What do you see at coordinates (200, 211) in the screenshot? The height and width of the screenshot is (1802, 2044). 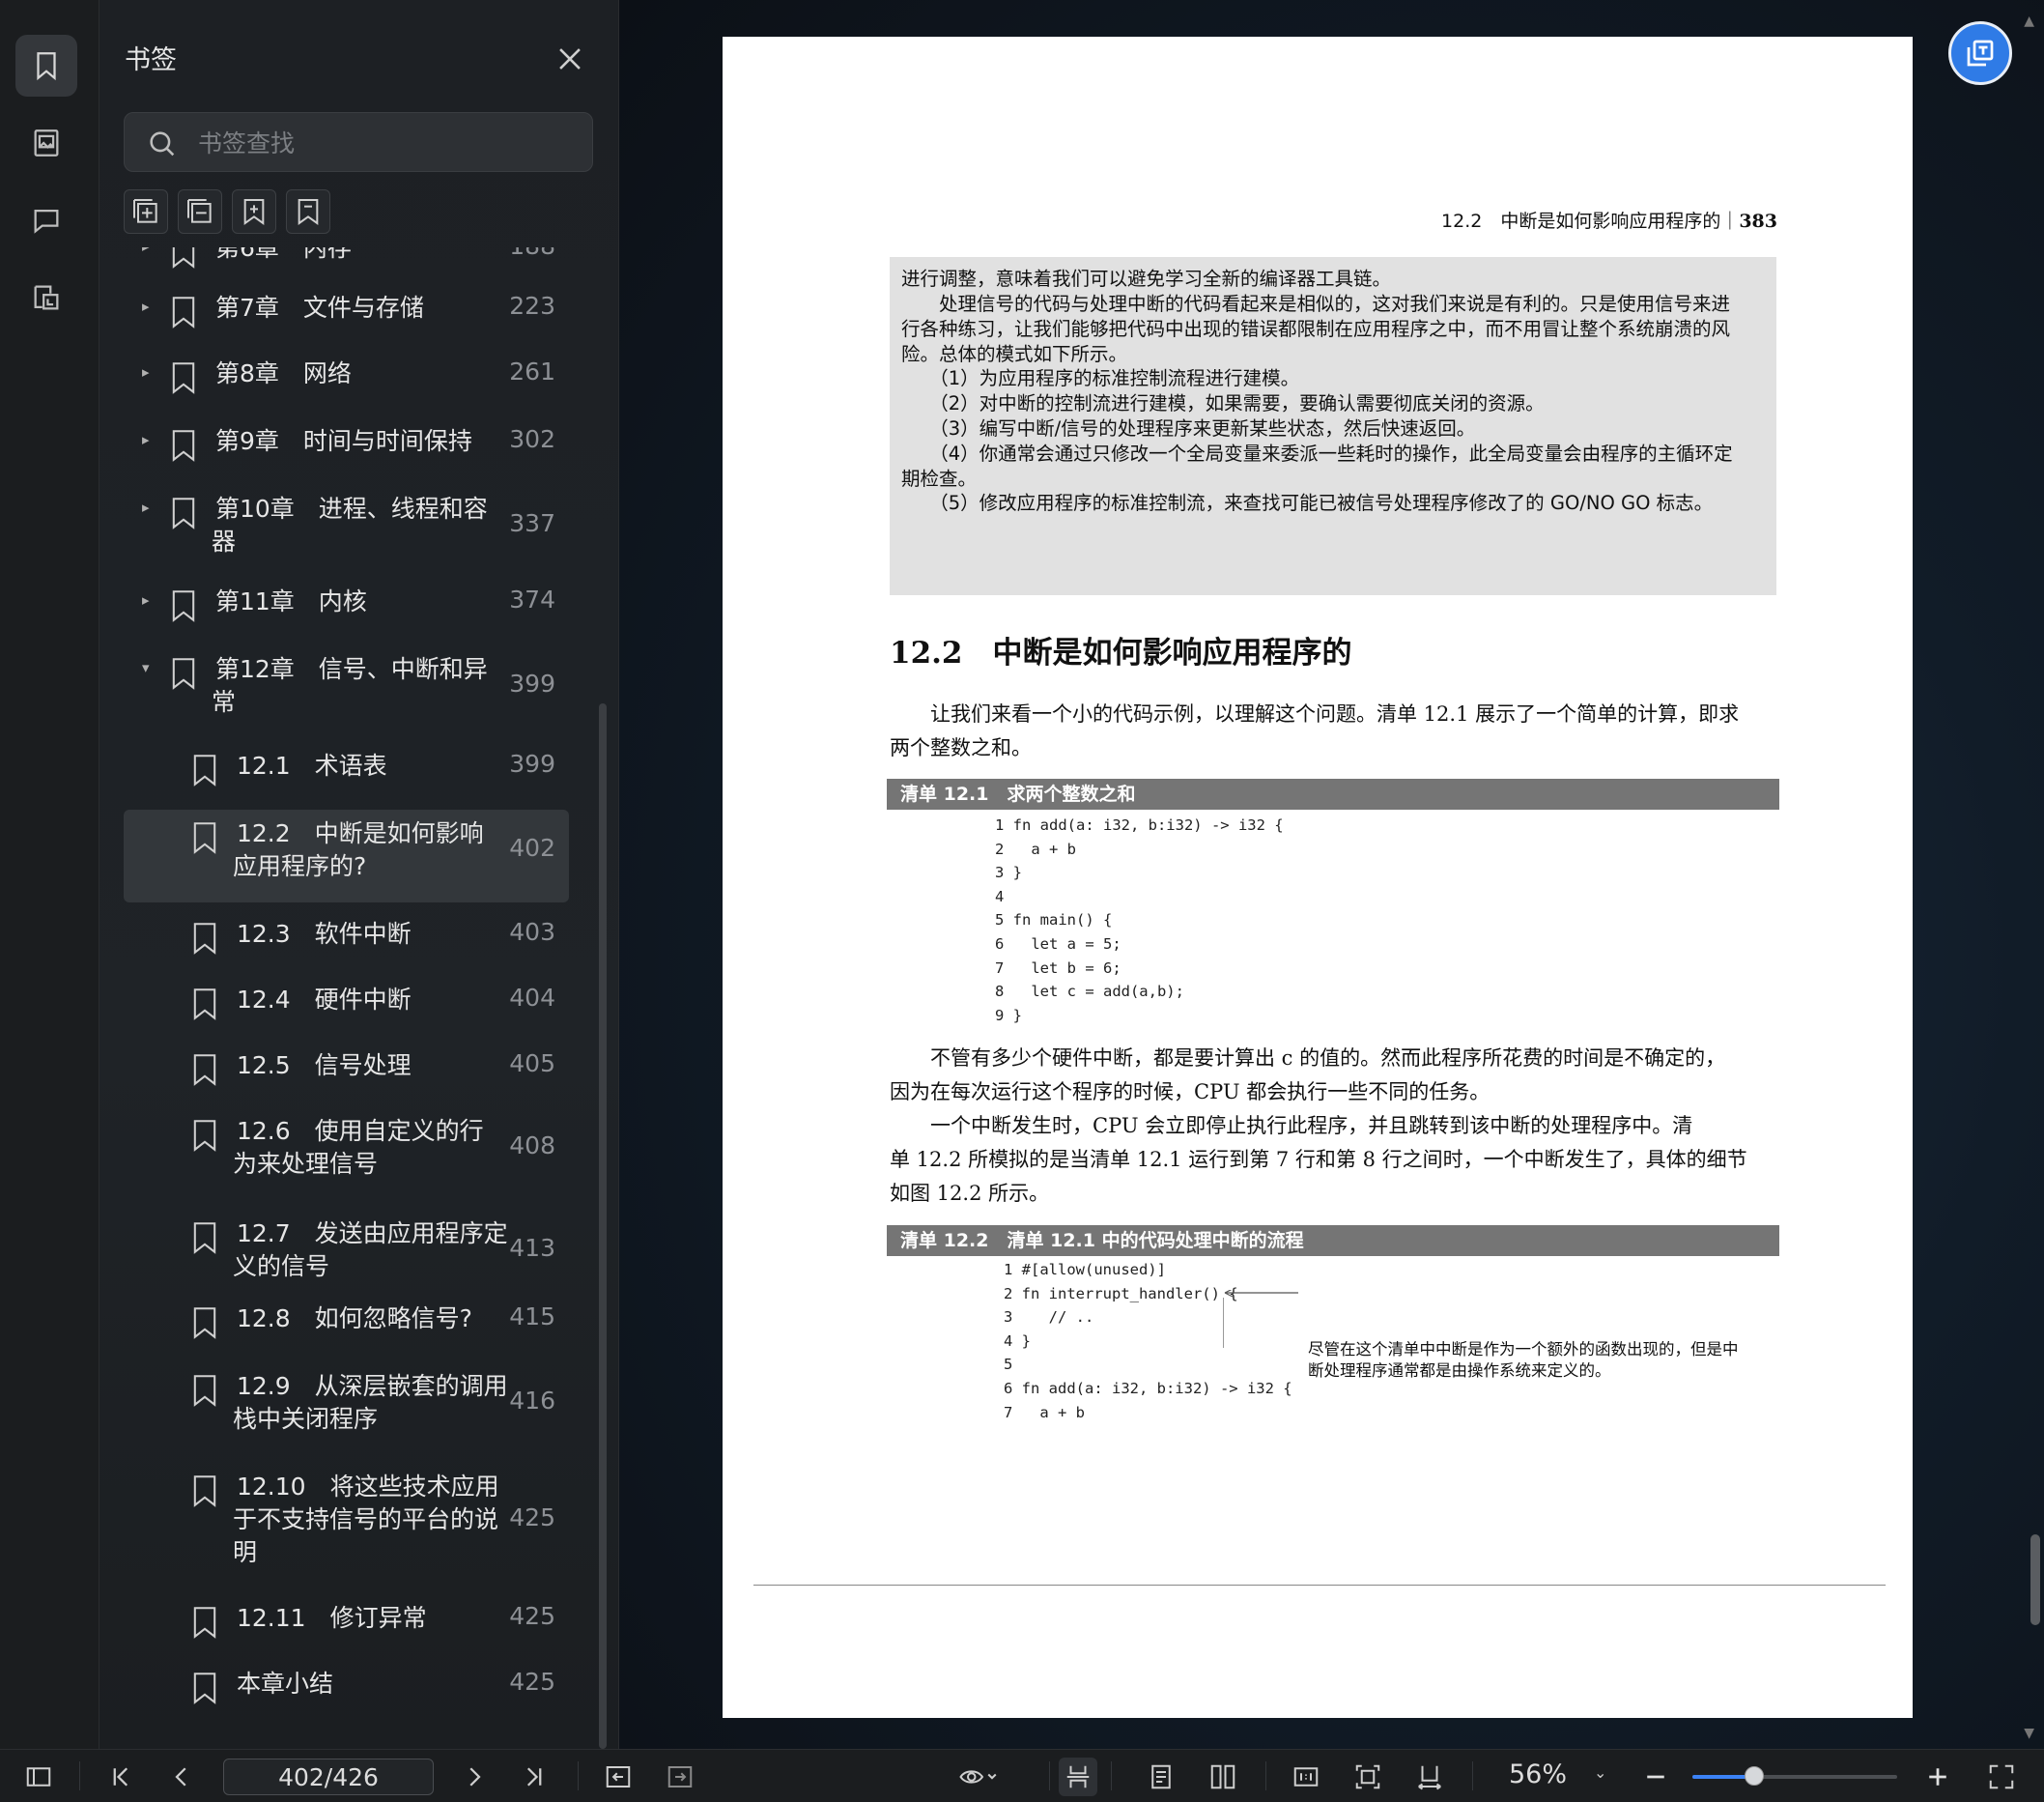 I see `collapse-all-button` at bounding box center [200, 211].